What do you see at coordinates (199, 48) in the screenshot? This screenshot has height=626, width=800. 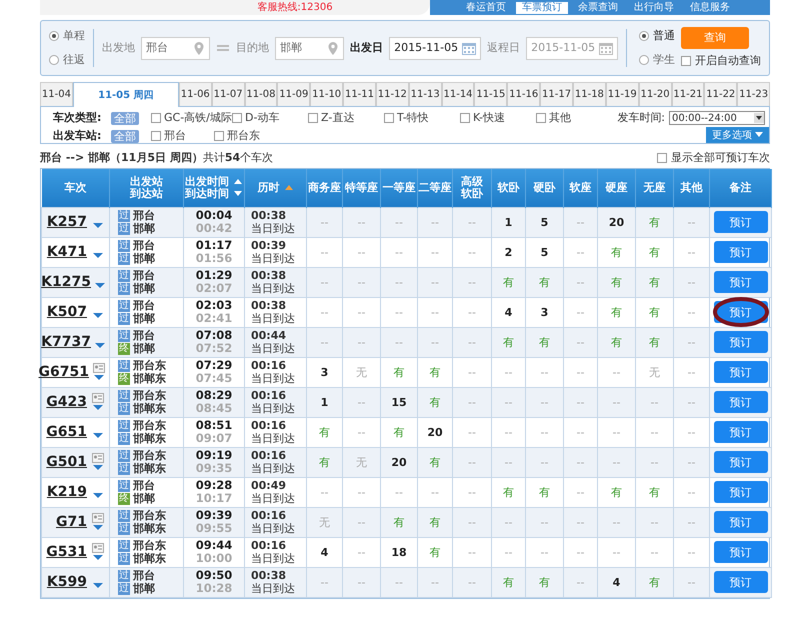 I see `location-pin-icon` at bounding box center [199, 48].